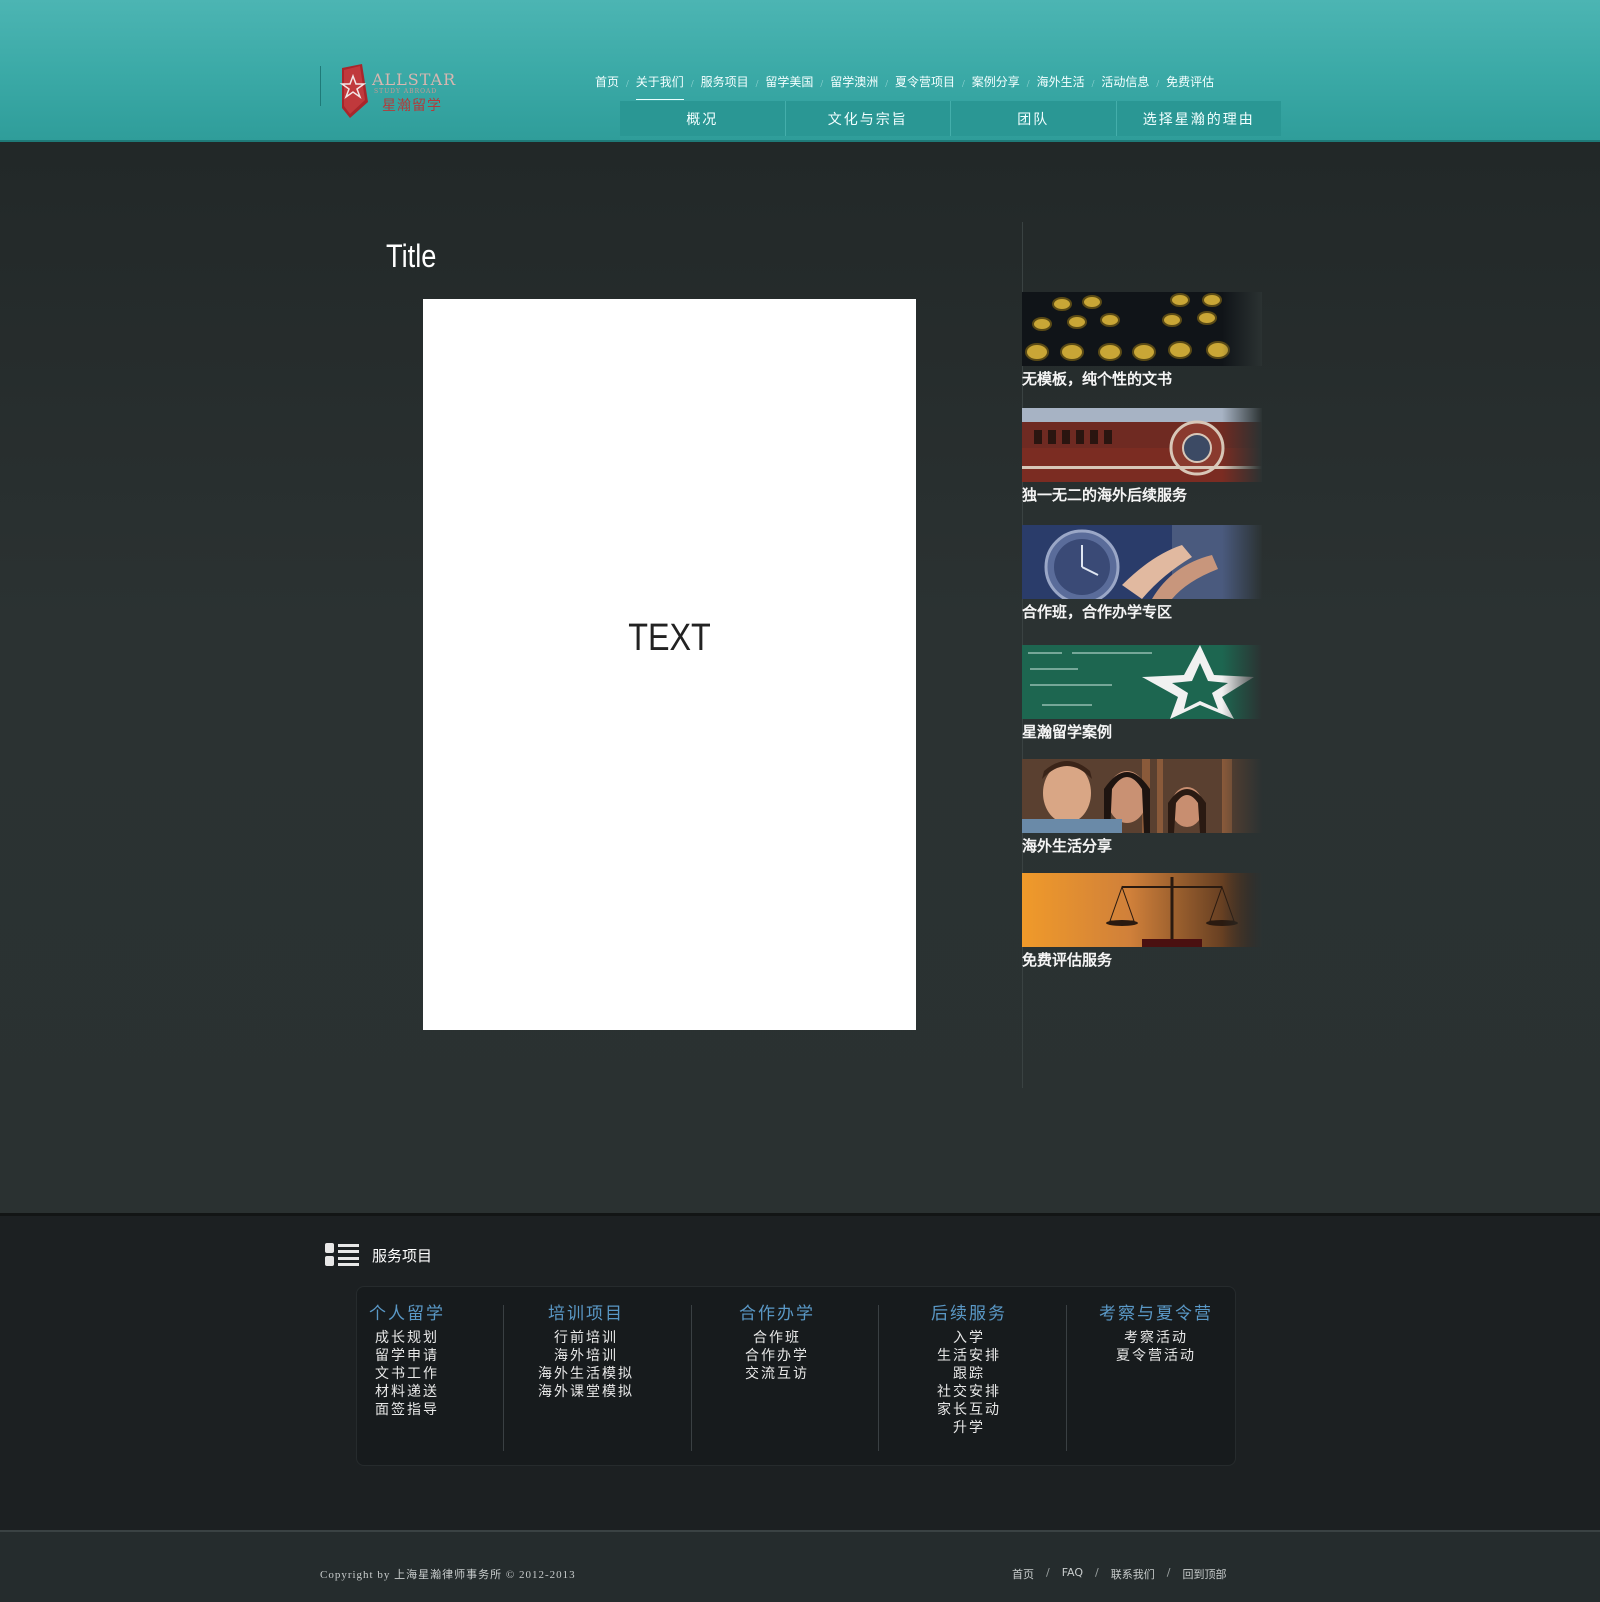  Describe the element at coordinates (586, 1311) in the screenshot. I see `service-column-head: 培训项目` at that location.